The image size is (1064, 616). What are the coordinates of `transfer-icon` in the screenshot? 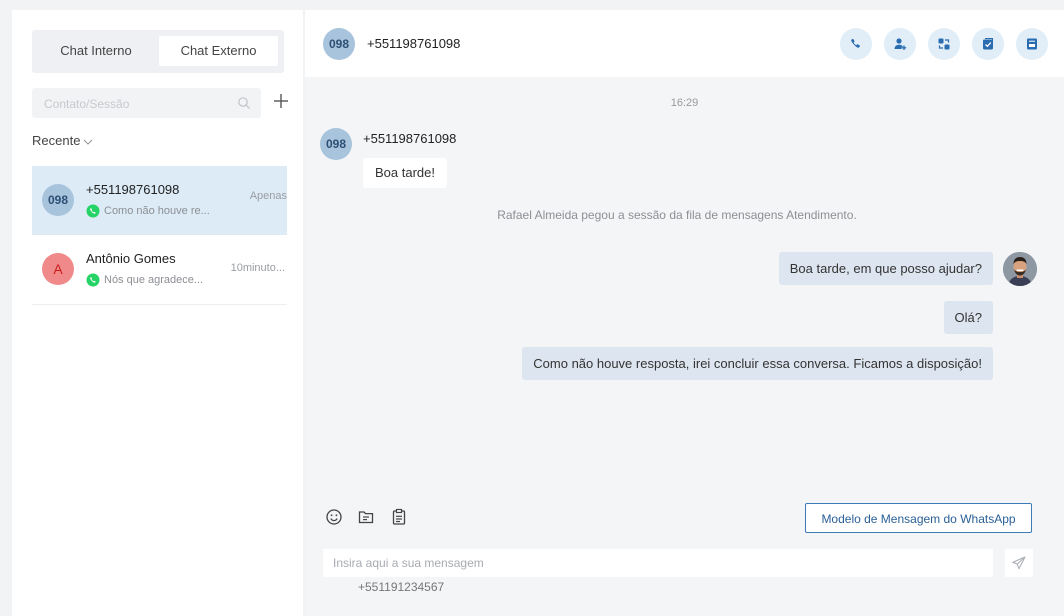 It's located at (944, 44).